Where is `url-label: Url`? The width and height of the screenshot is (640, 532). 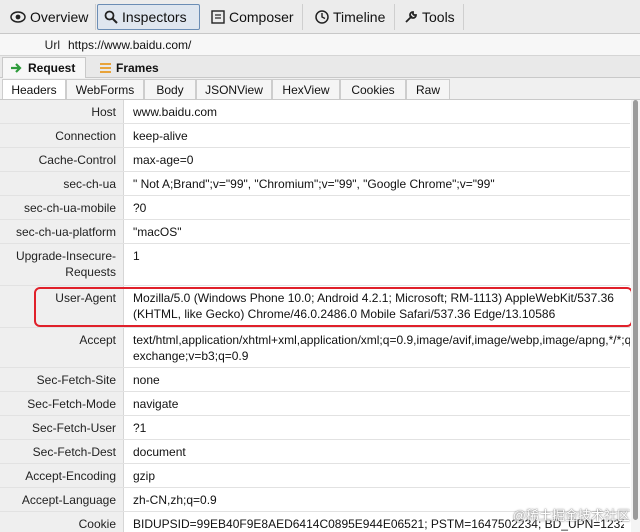 url-label: Url is located at coordinates (52, 44).